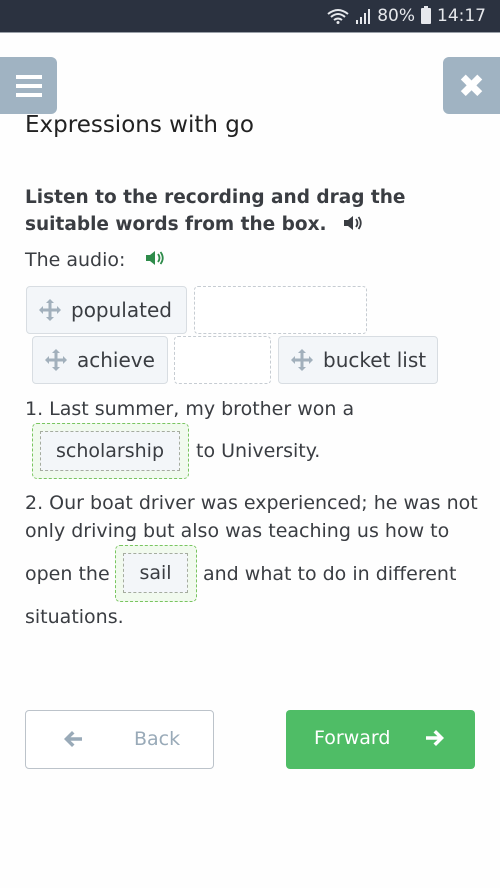 This screenshot has width=500, height=888. I want to click on sentence-2-after: and what to do in different, so click(330, 574).